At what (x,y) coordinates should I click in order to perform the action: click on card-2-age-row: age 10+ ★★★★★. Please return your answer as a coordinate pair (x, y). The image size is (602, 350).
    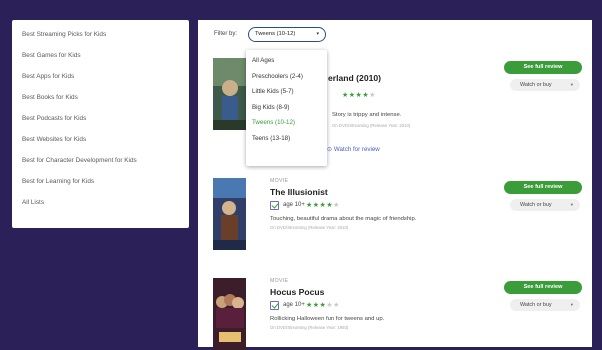
    Looking at the image, I should click on (380, 207).